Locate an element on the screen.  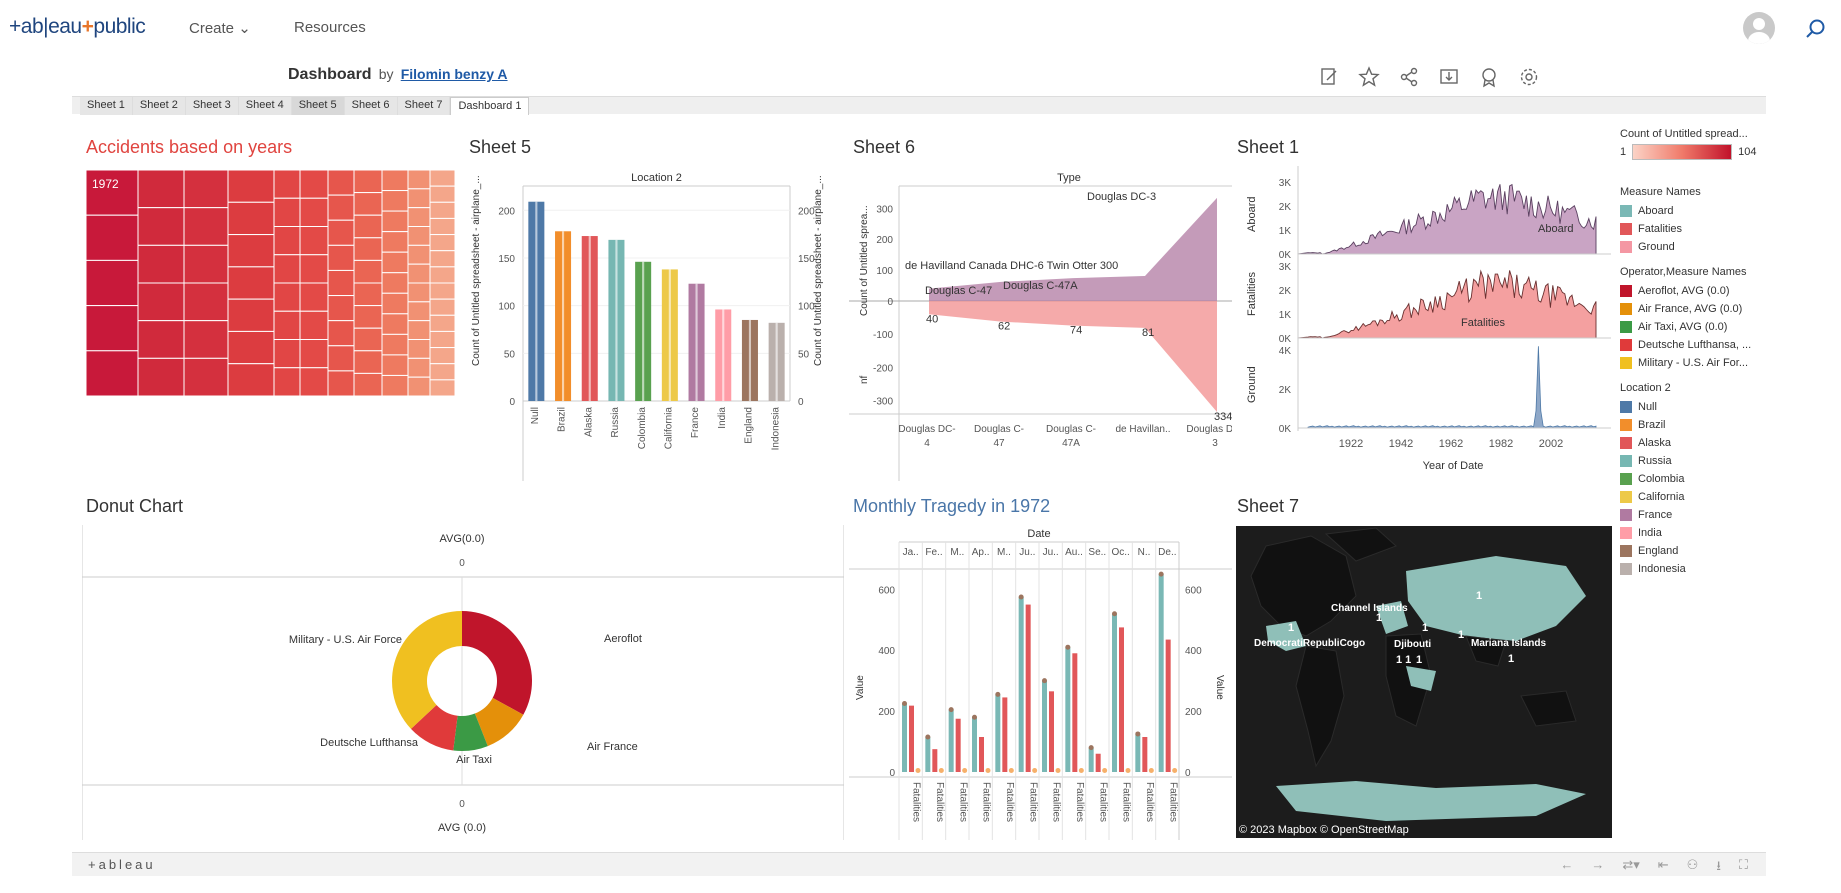
series-label: Fatalities is located at coordinates (1483, 323).